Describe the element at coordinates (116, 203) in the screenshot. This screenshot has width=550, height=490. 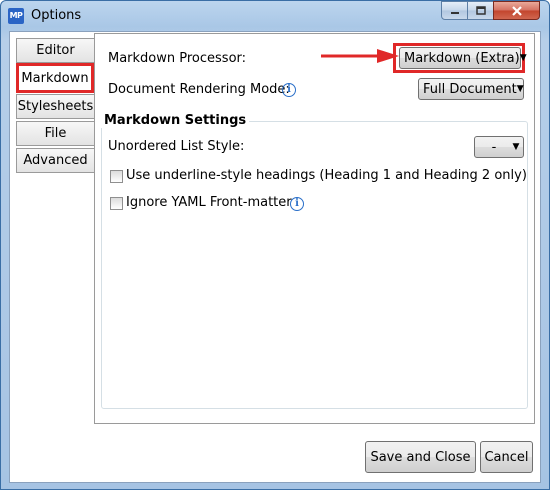
I see `ignore-yaml-checkbox` at that location.